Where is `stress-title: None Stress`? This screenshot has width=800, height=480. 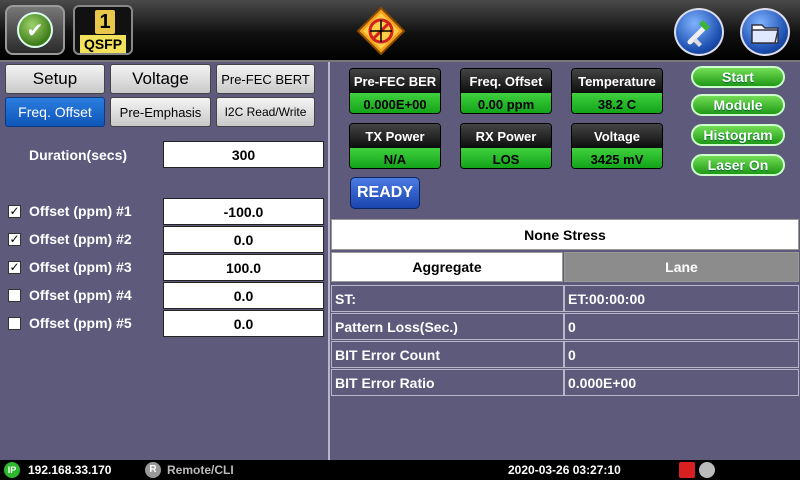 stress-title: None Stress is located at coordinates (565, 234).